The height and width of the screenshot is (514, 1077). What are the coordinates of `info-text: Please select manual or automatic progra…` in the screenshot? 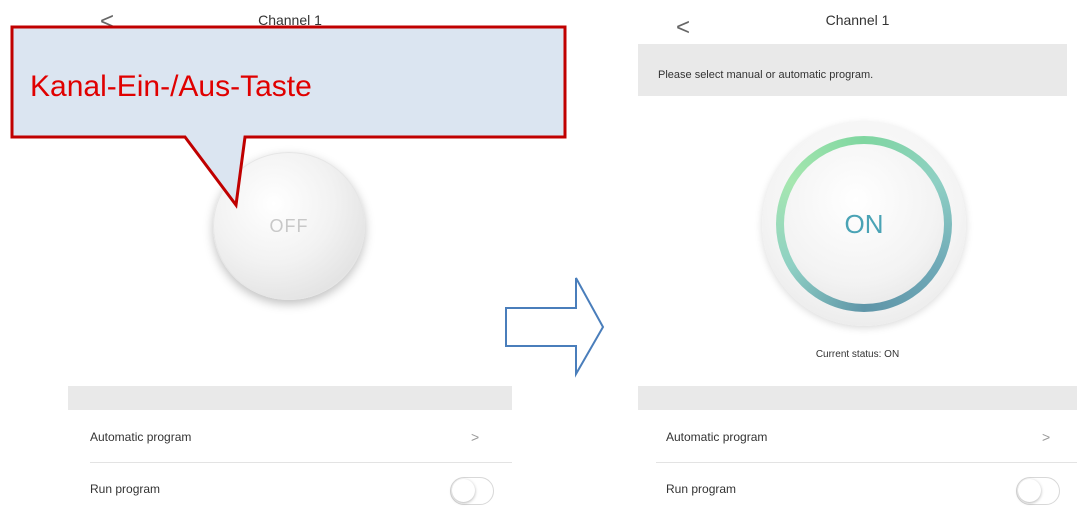 It's located at (766, 75).